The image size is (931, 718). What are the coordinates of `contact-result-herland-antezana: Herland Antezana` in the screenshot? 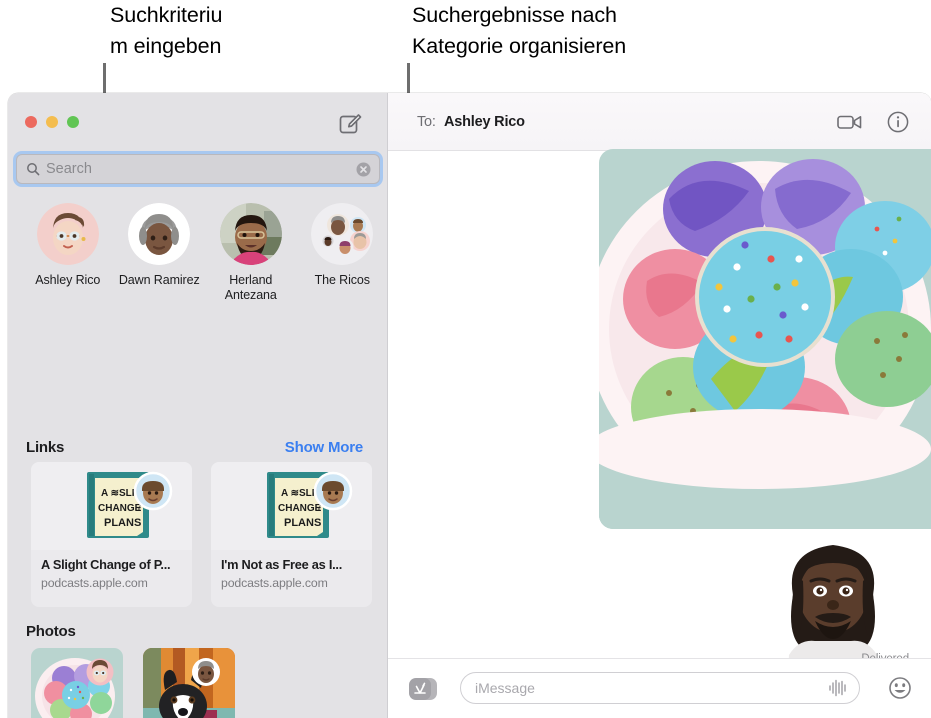 It's located at (251, 258).